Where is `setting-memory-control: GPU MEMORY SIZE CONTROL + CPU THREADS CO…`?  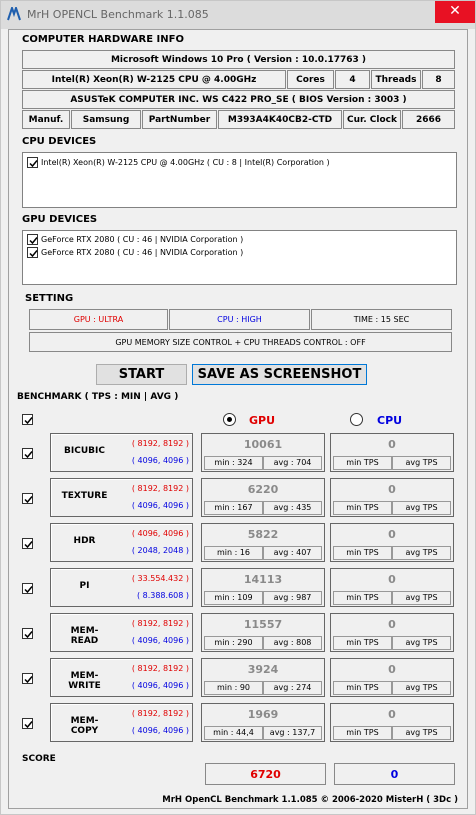 setting-memory-control: GPU MEMORY SIZE CONTROL + CPU THREADS CO… is located at coordinates (240, 342).